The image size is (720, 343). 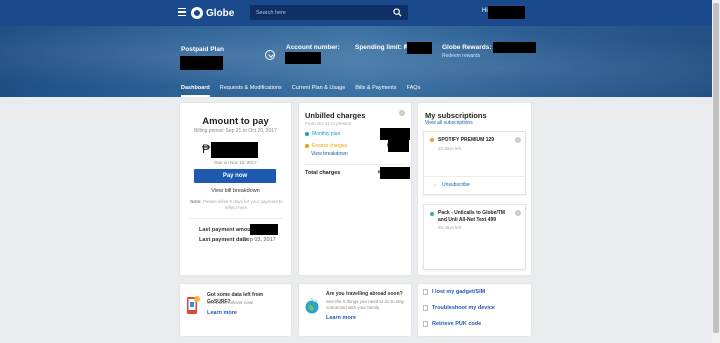 What do you see at coordinates (307, 134) in the screenshot?
I see `monthly-plan-dot` at bounding box center [307, 134].